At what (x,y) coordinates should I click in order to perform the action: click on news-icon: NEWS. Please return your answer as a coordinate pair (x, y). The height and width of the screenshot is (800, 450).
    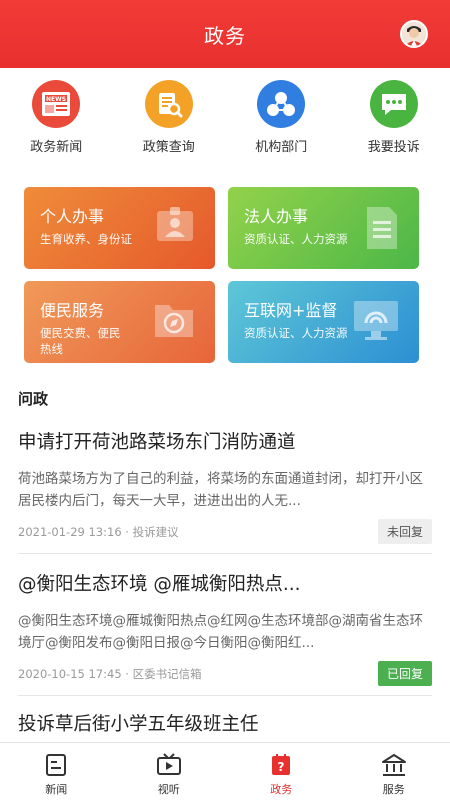
    Looking at the image, I should click on (56, 104).